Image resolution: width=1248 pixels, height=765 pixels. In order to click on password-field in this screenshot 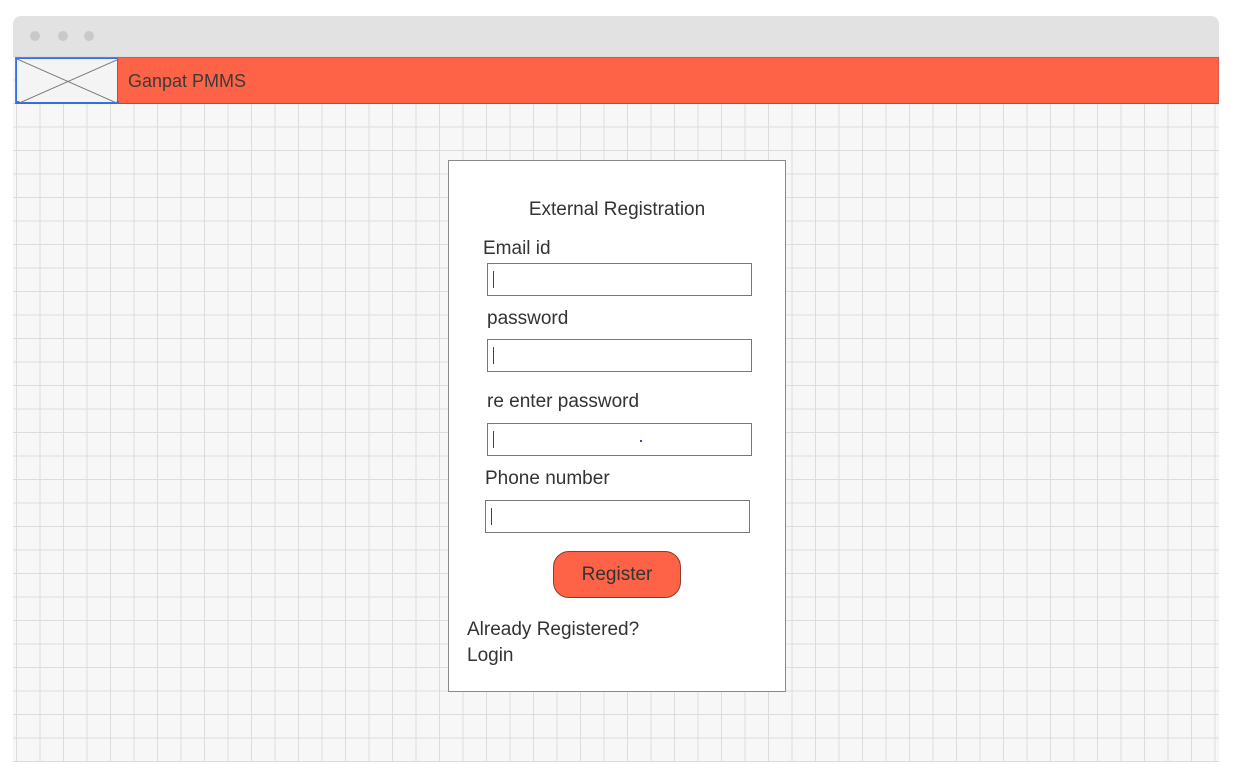, I will do `click(619, 355)`.